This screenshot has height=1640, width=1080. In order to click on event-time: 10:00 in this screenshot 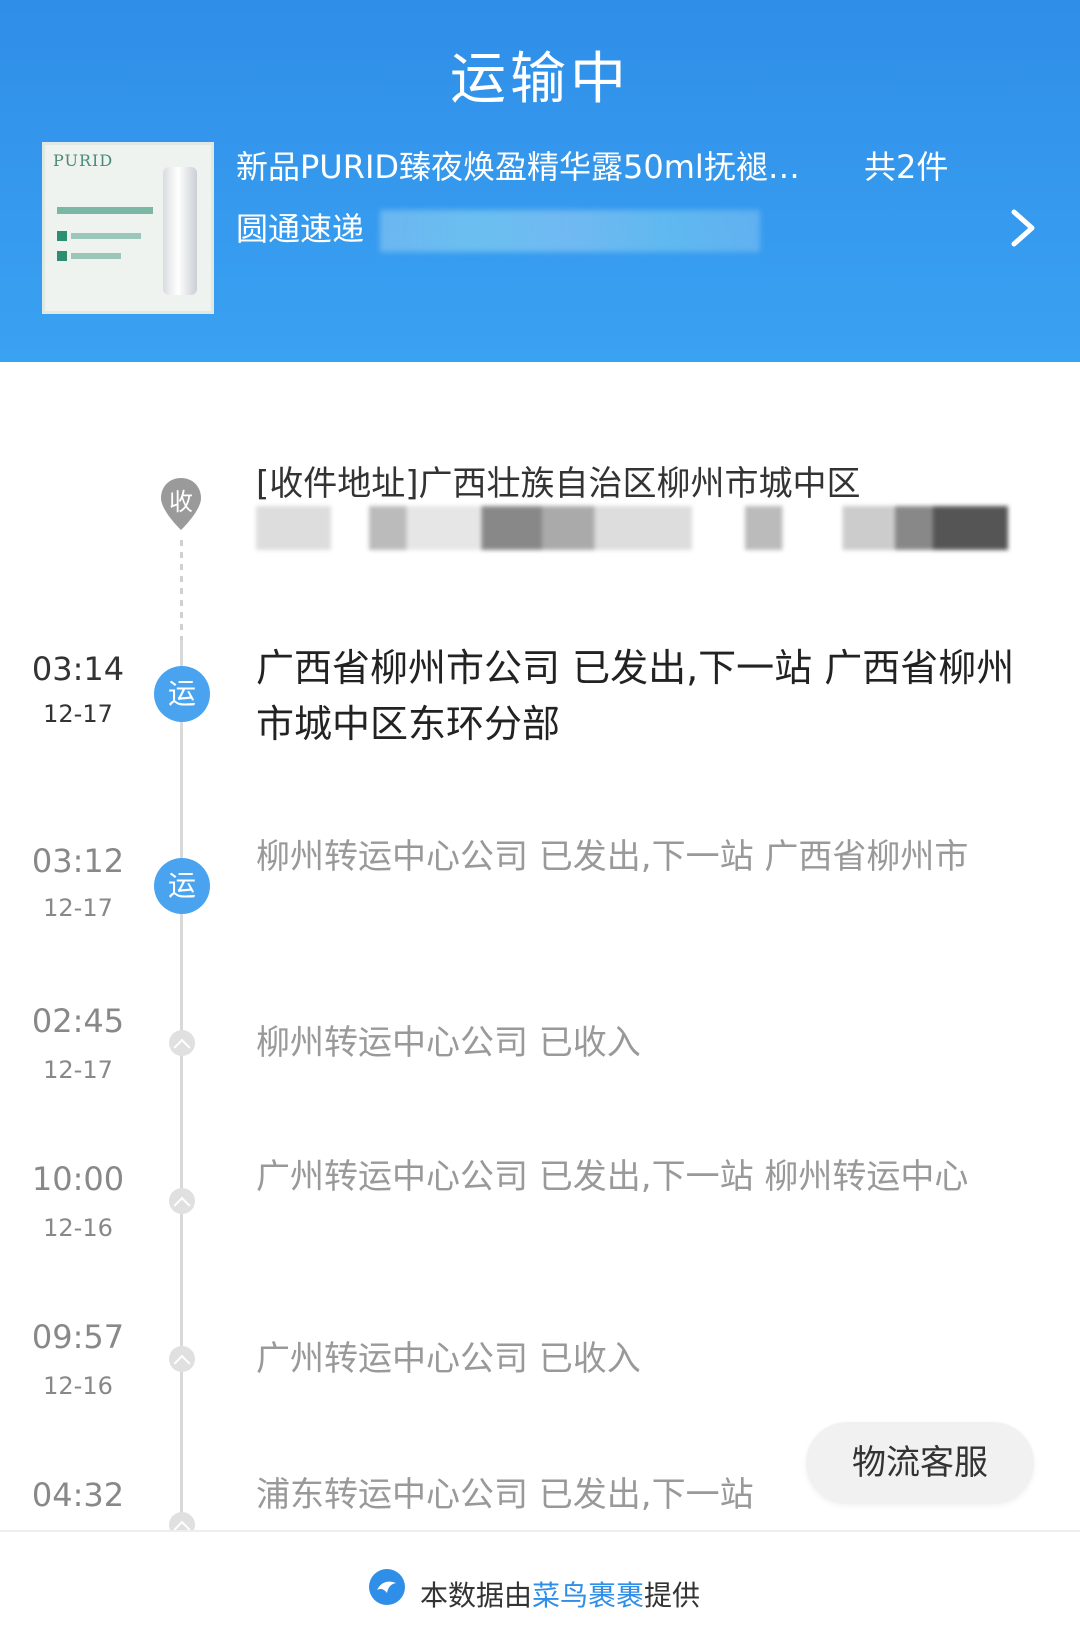, I will do `click(78, 1179)`.